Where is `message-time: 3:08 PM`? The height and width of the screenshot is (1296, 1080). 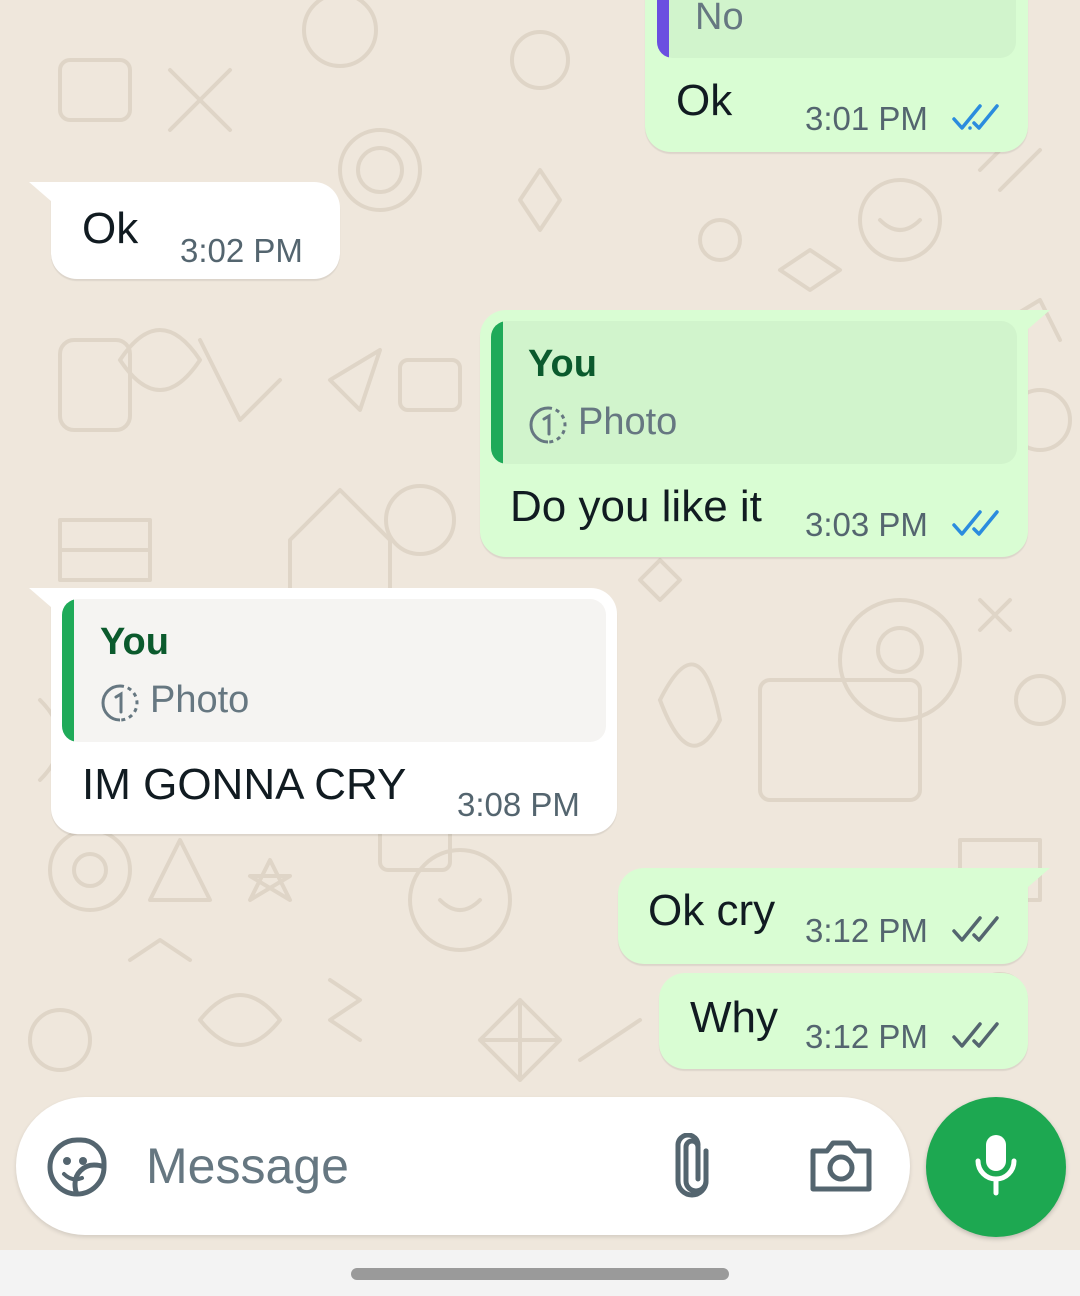 message-time: 3:08 PM is located at coordinates (518, 804).